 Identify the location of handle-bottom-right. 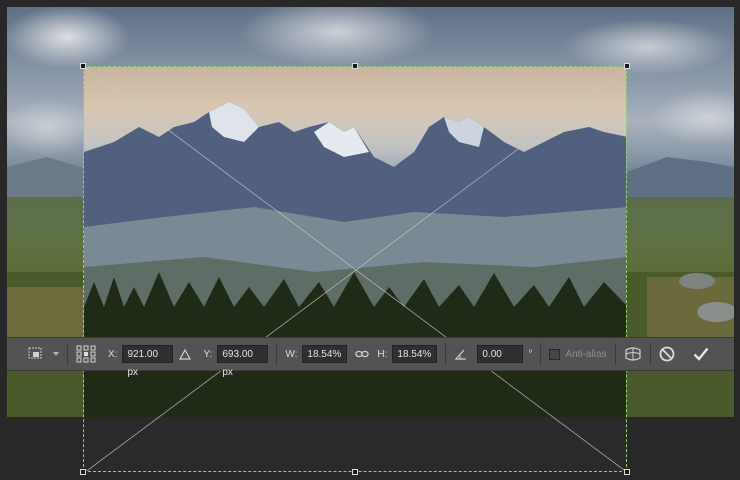
(627, 472).